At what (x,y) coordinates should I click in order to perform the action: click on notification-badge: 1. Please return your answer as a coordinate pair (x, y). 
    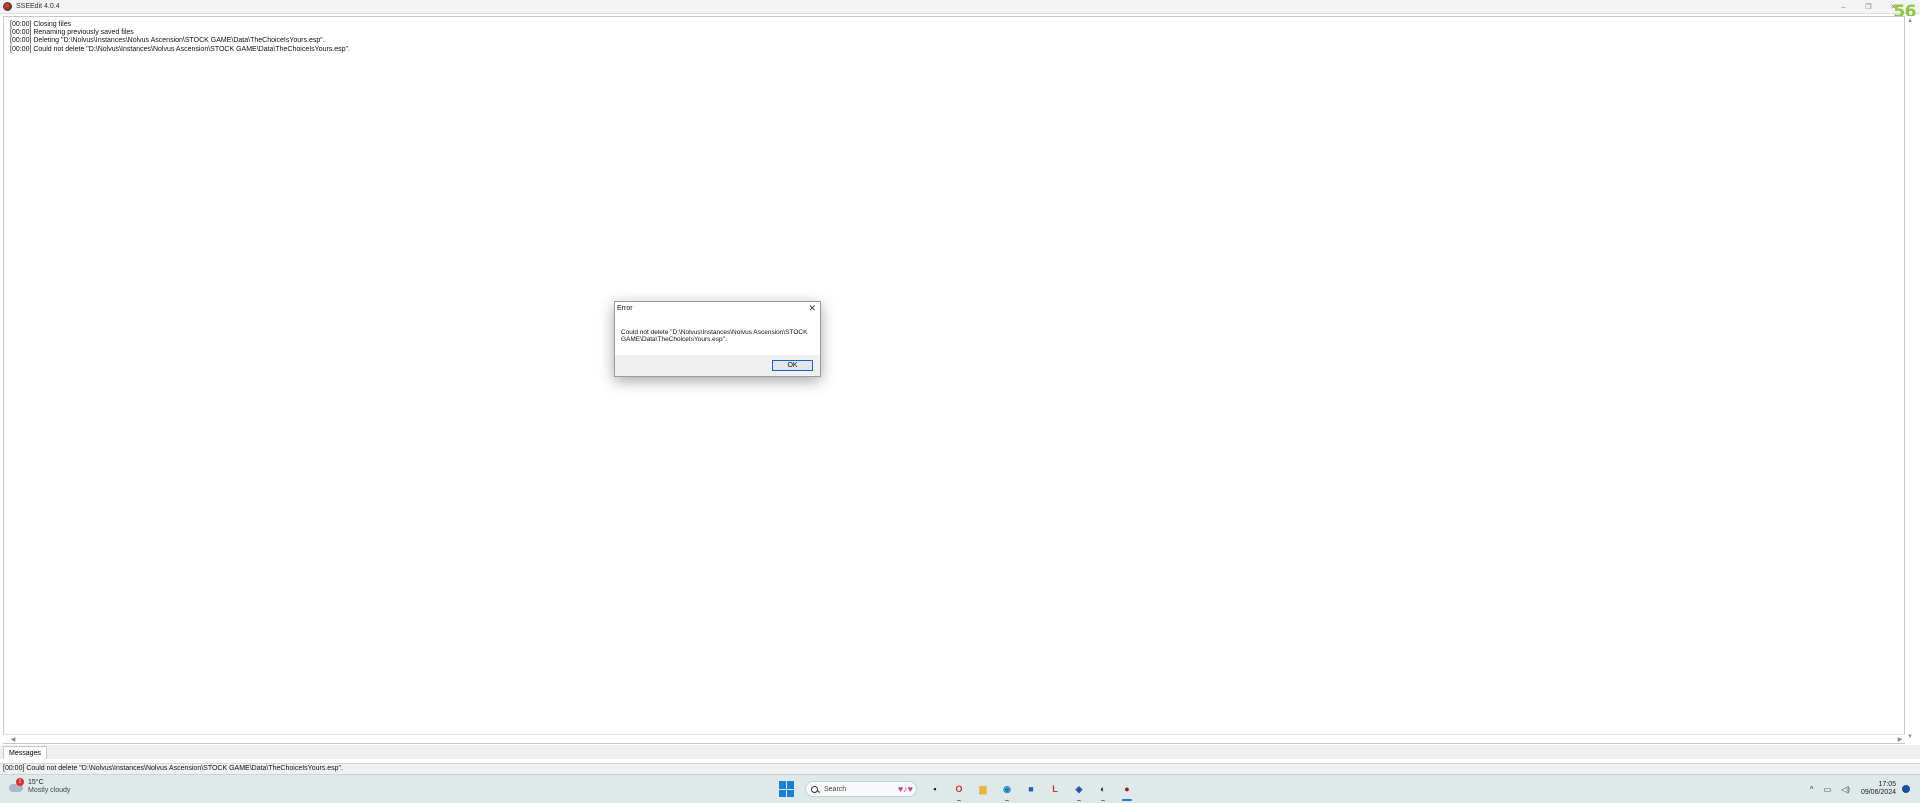
    Looking at the image, I should click on (20, 782).